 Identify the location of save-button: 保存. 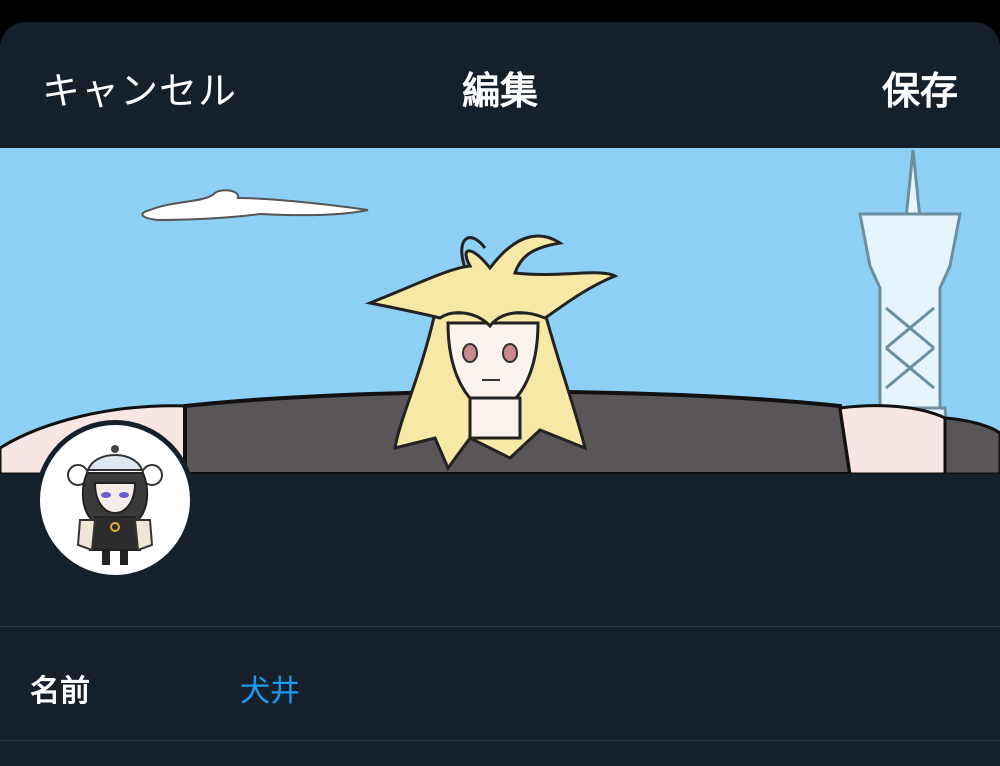
(920, 87).